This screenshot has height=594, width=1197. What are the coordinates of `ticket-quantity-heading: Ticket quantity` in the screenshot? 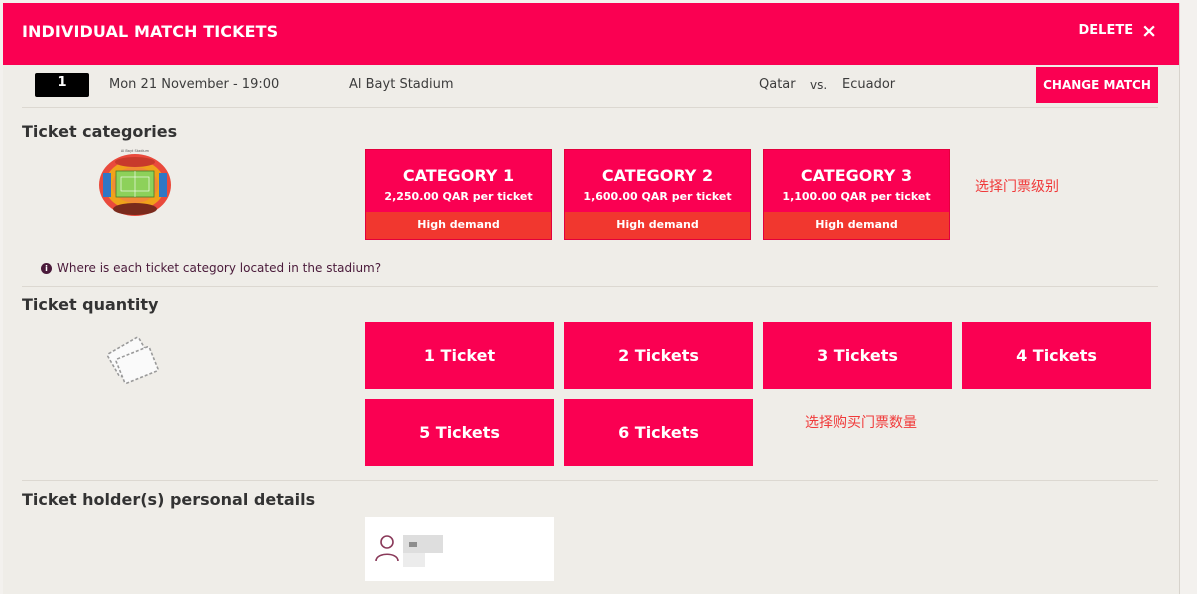 It's located at (90, 304).